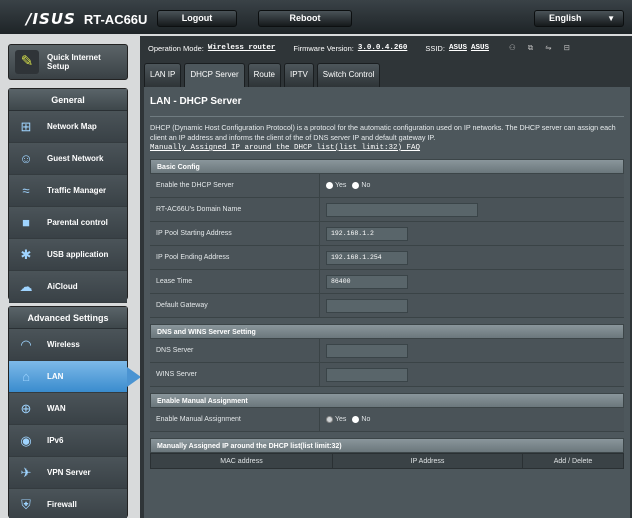 The height and width of the screenshot is (518, 632). Describe the element at coordinates (341, 185) in the screenshot. I see `radio-label: Yes` at that location.